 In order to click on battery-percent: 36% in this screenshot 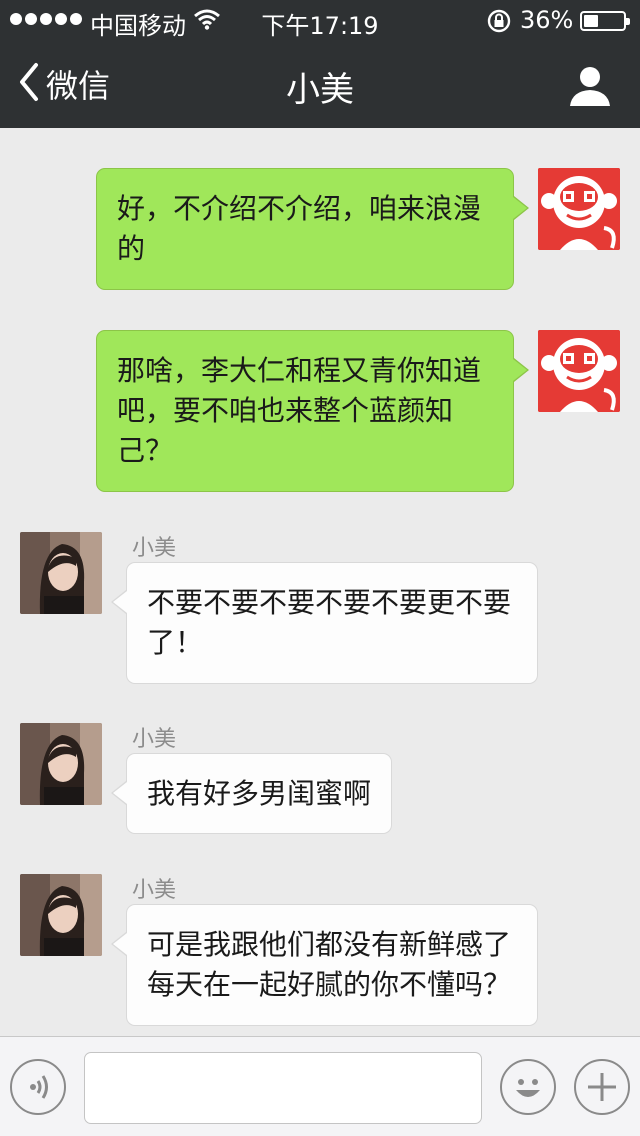, I will do `click(547, 20)`.